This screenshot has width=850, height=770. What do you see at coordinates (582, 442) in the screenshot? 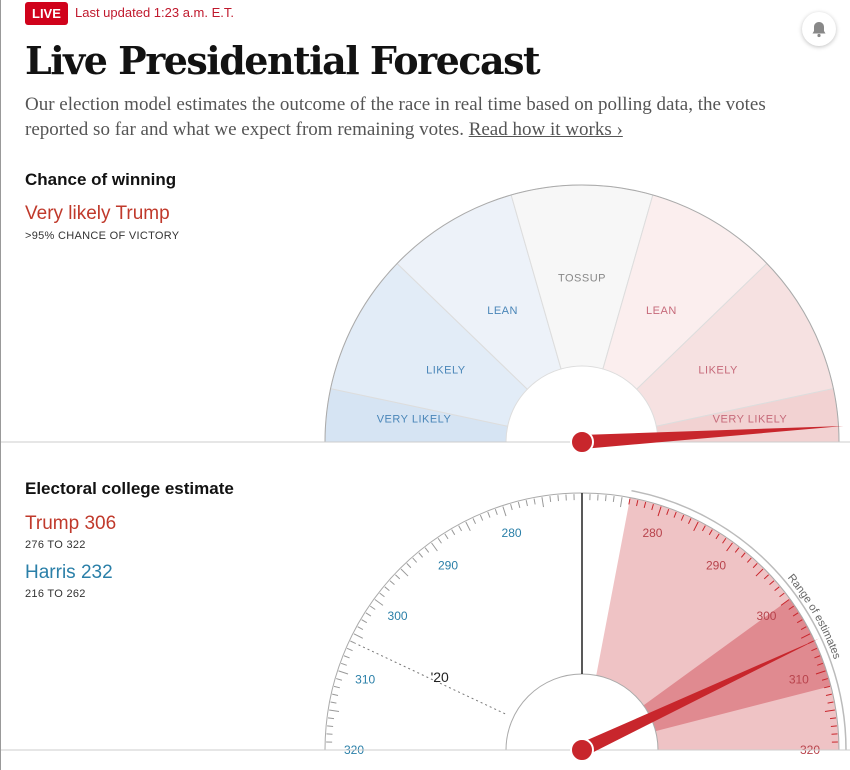
I see `chance-needle-hub` at bounding box center [582, 442].